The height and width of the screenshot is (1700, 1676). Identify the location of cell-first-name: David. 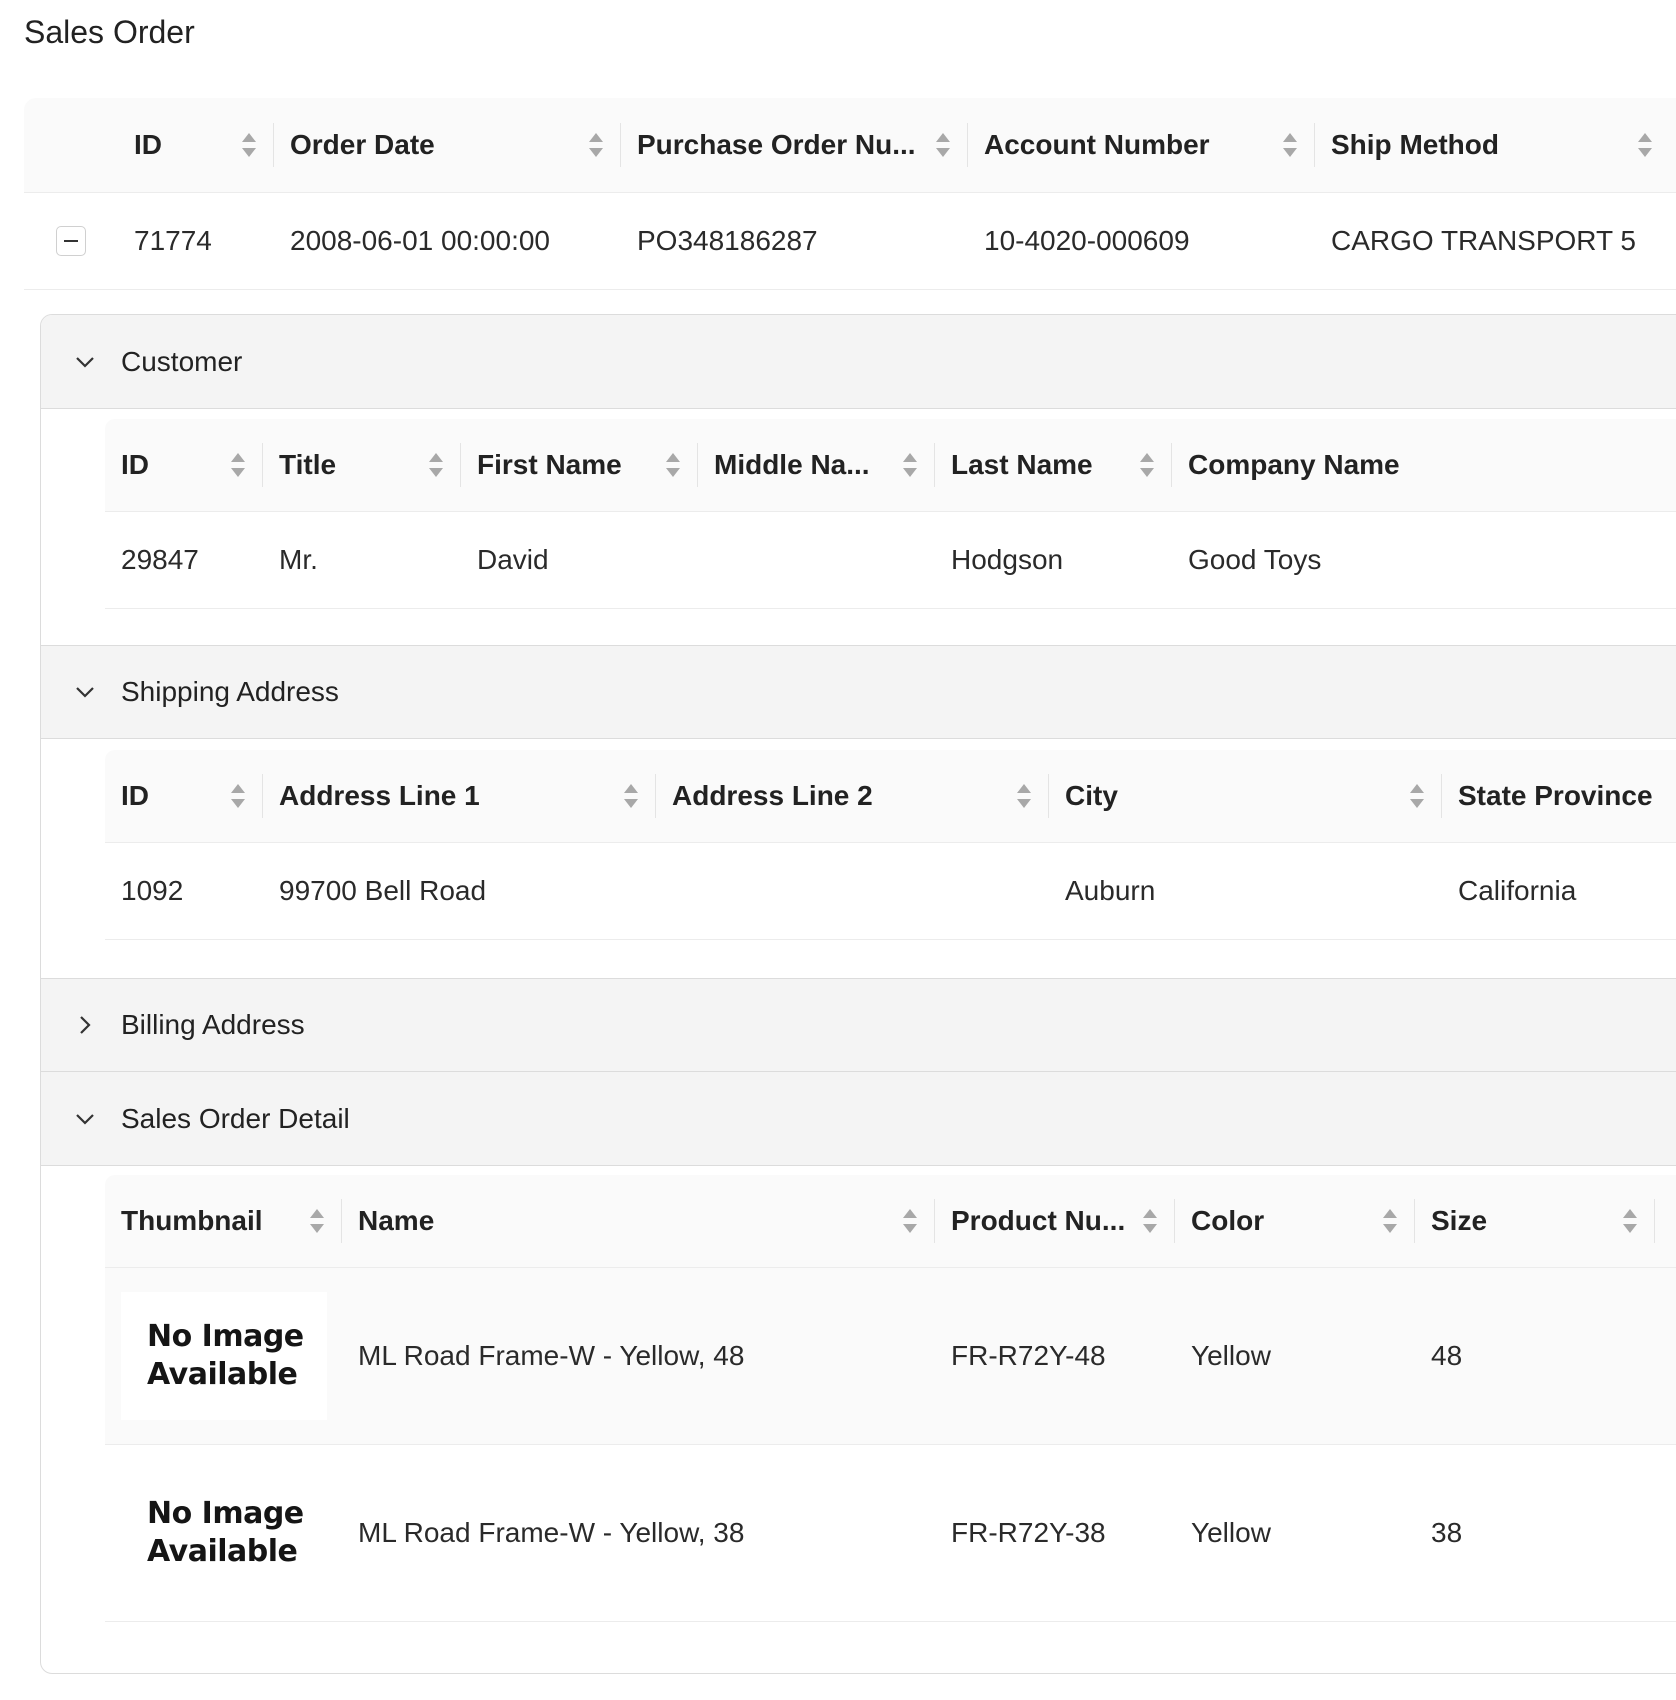
(513, 559).